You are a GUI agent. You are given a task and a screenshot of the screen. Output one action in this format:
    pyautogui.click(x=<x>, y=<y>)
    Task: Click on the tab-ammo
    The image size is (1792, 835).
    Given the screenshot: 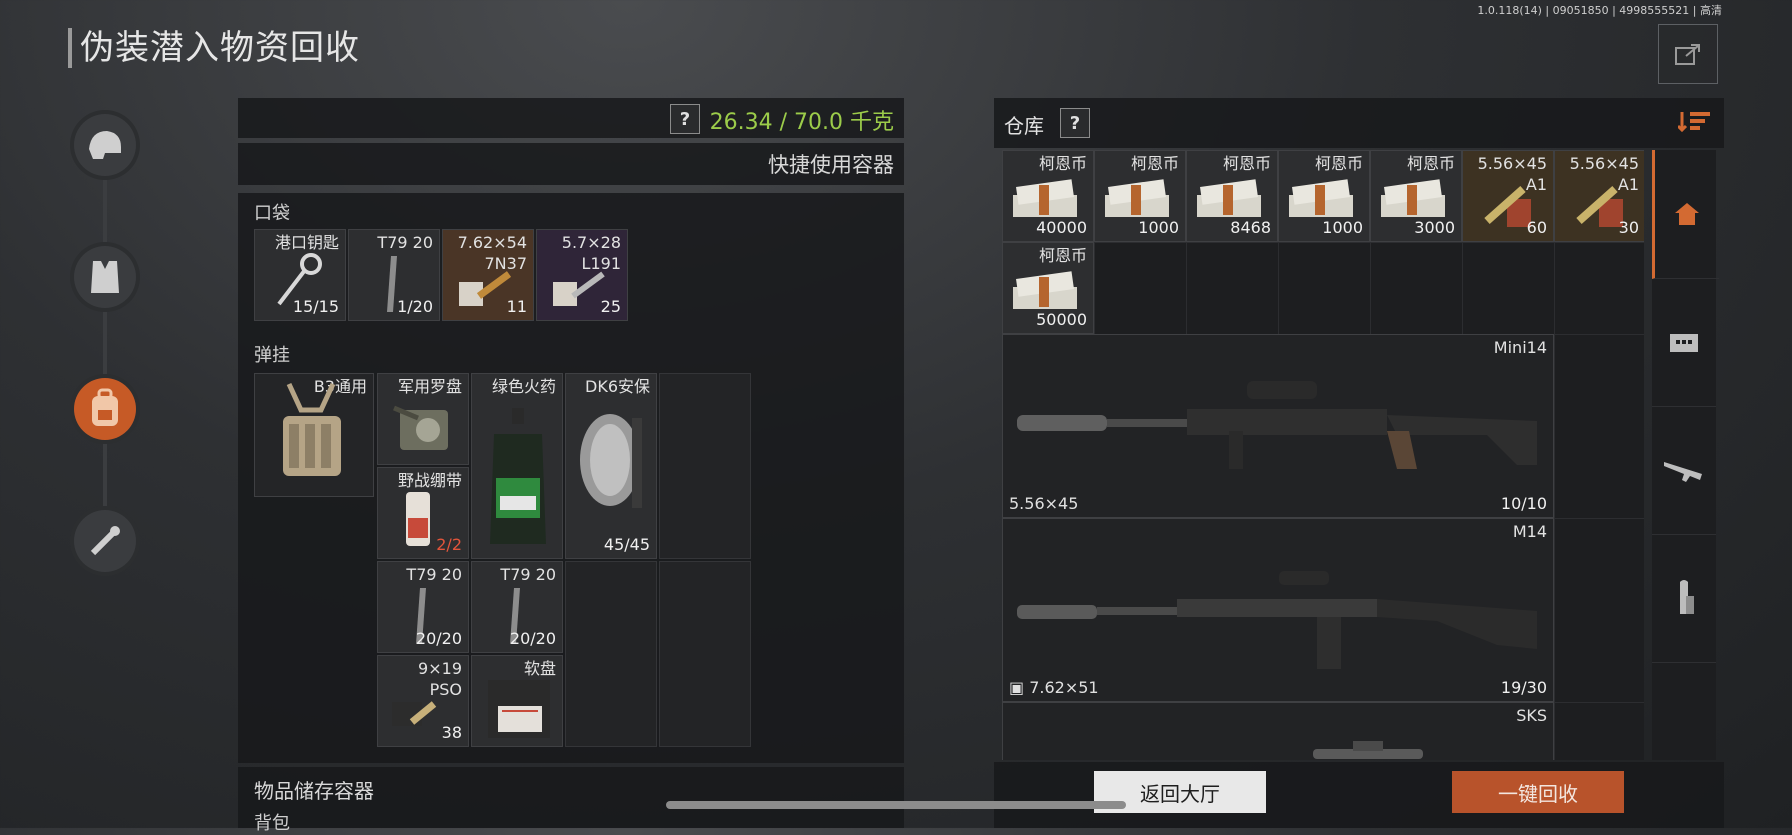 What is the action you would take?
    pyautogui.click(x=1684, y=598)
    